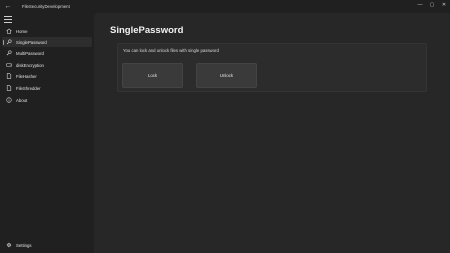 This screenshot has width=450, height=253. I want to click on lock-button-label: Lock, so click(152, 75).